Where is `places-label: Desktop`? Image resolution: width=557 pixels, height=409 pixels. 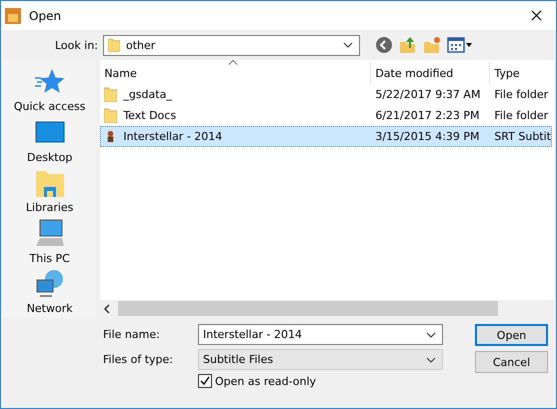 places-label: Desktop is located at coordinates (49, 157).